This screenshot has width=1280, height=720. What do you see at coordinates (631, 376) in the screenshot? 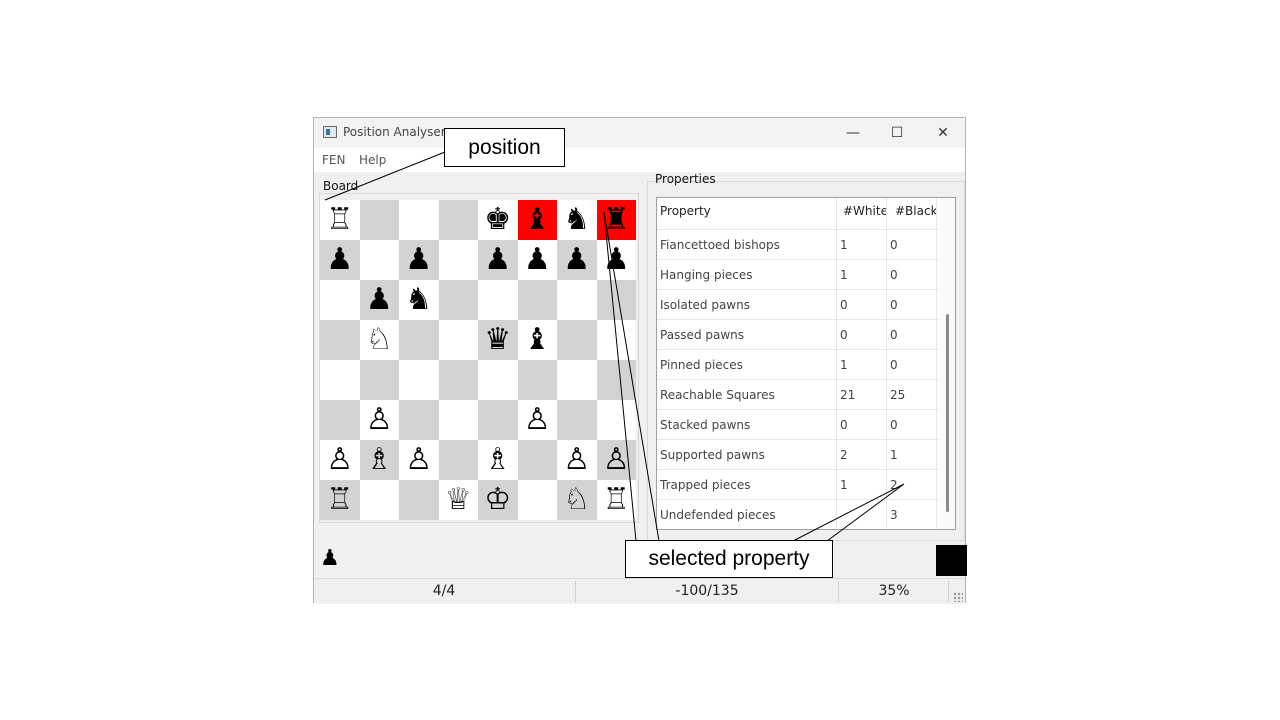
I see `selected-property-pointer-left` at bounding box center [631, 376].